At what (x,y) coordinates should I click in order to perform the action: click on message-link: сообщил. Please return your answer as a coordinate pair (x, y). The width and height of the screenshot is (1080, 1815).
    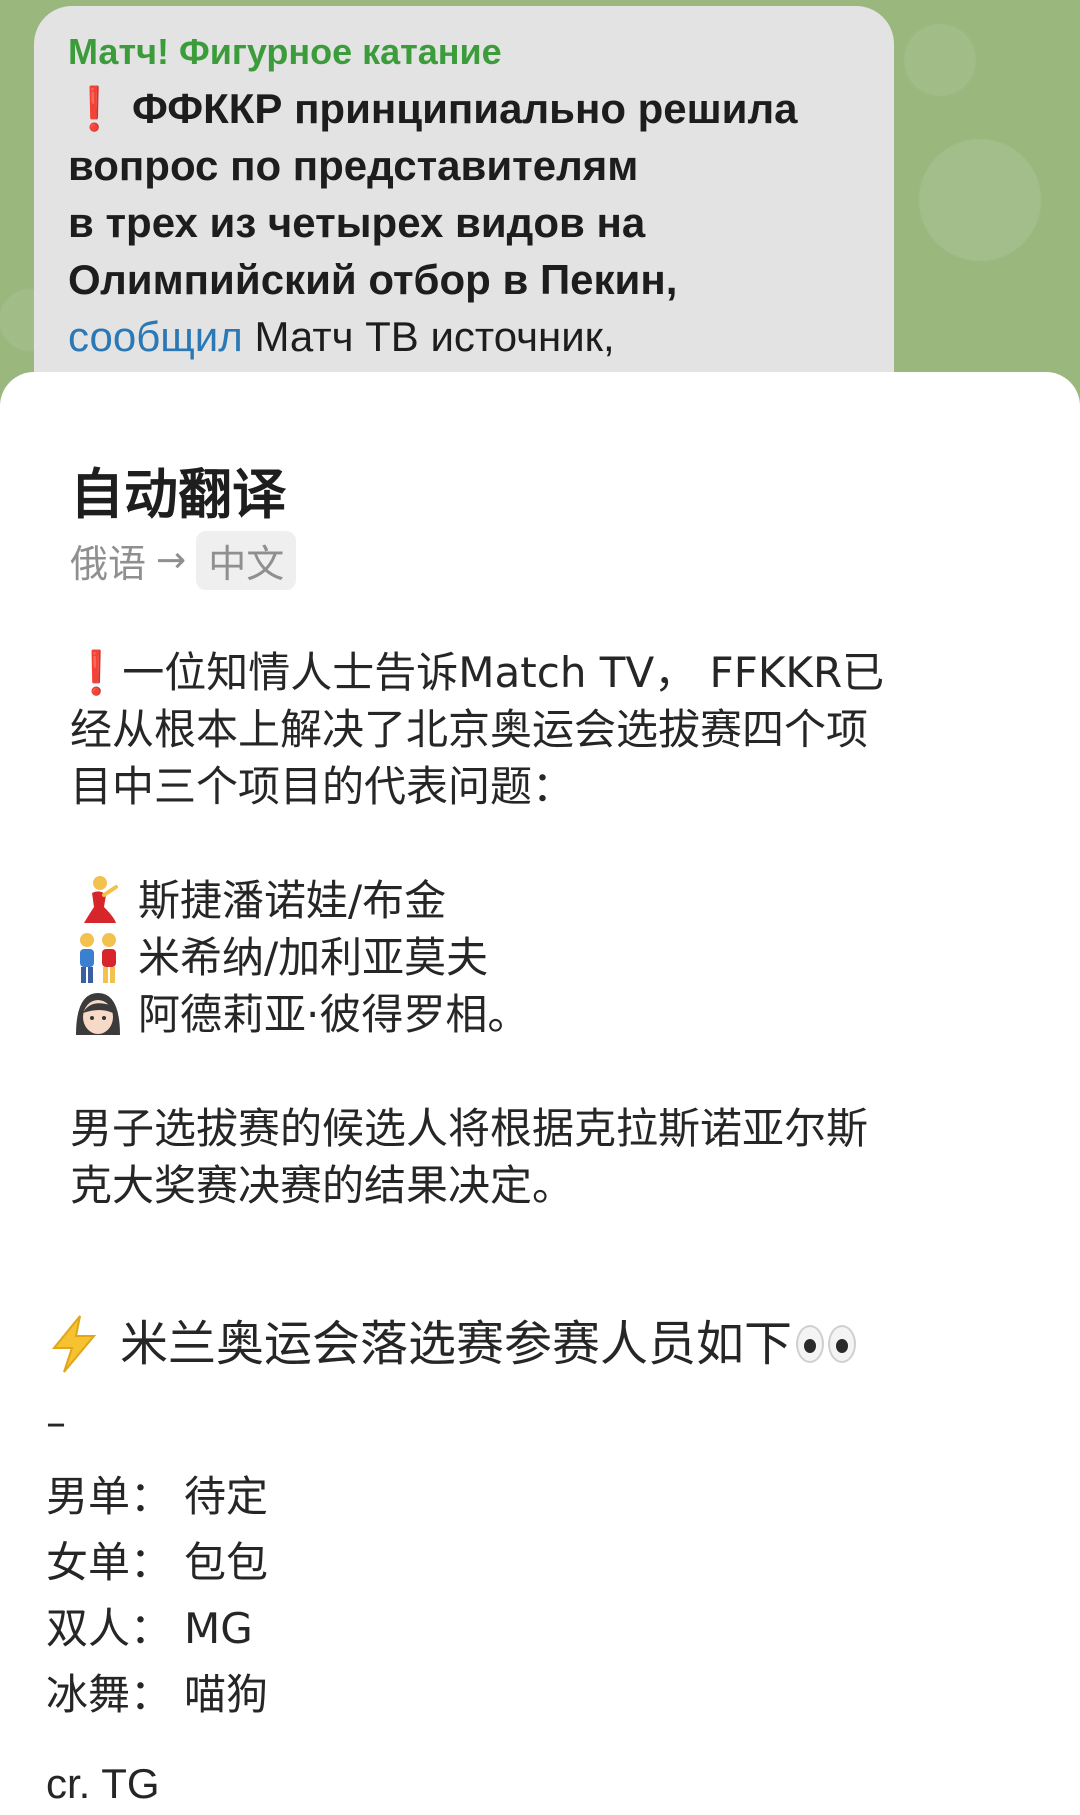
    Looking at the image, I should click on (155, 336).